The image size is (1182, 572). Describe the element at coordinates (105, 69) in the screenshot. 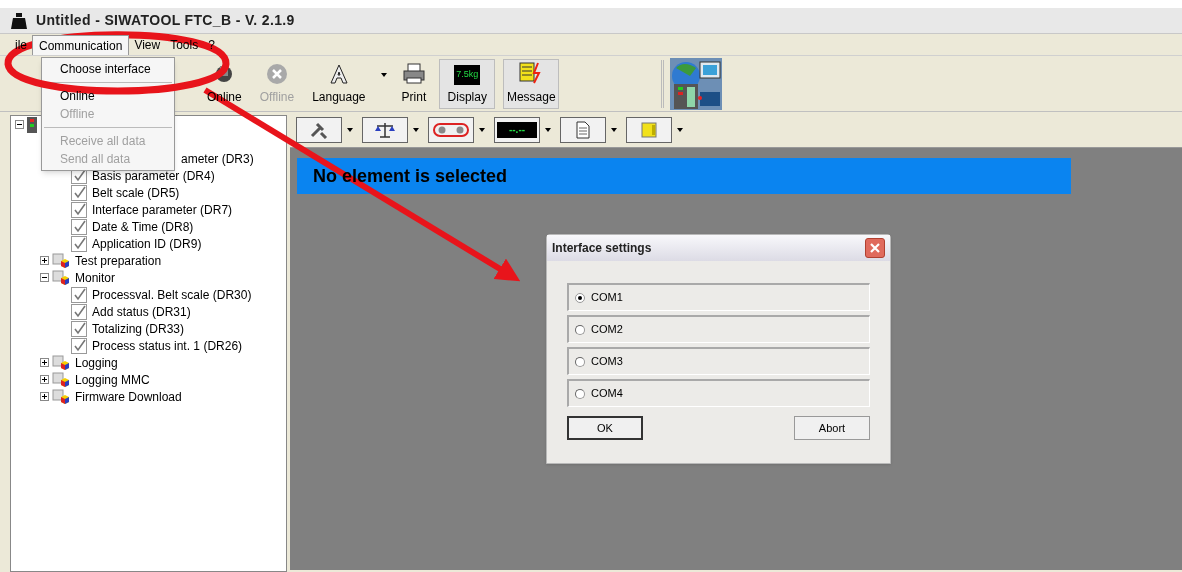

I see `menu-item: Choose interface` at that location.